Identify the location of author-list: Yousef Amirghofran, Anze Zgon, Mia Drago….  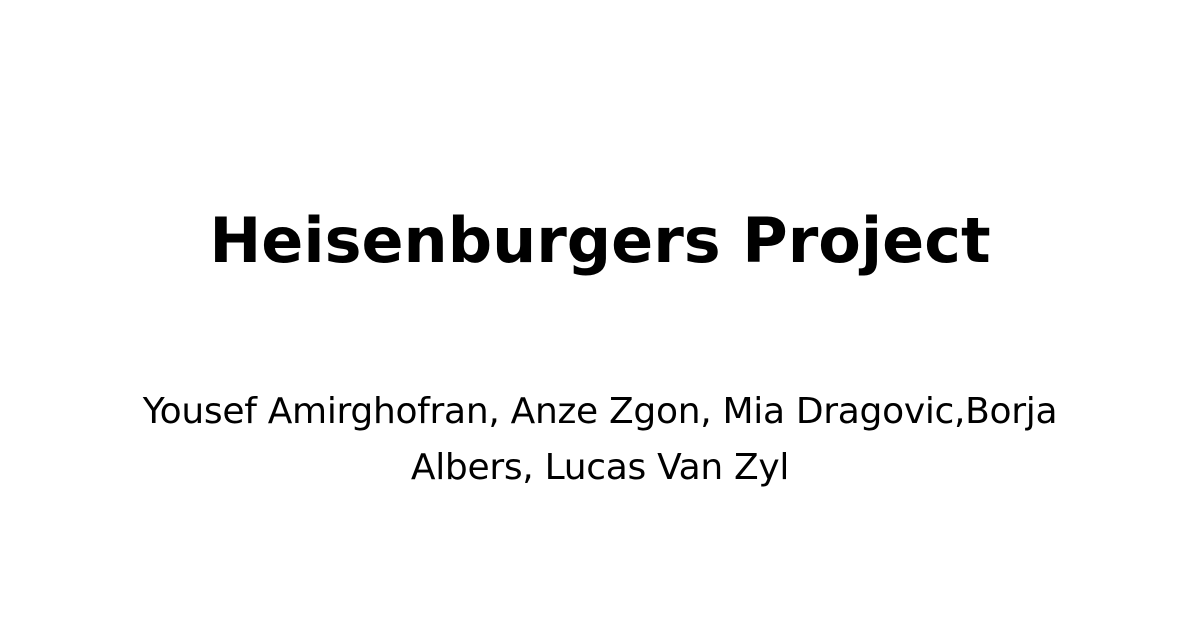
(600, 440).